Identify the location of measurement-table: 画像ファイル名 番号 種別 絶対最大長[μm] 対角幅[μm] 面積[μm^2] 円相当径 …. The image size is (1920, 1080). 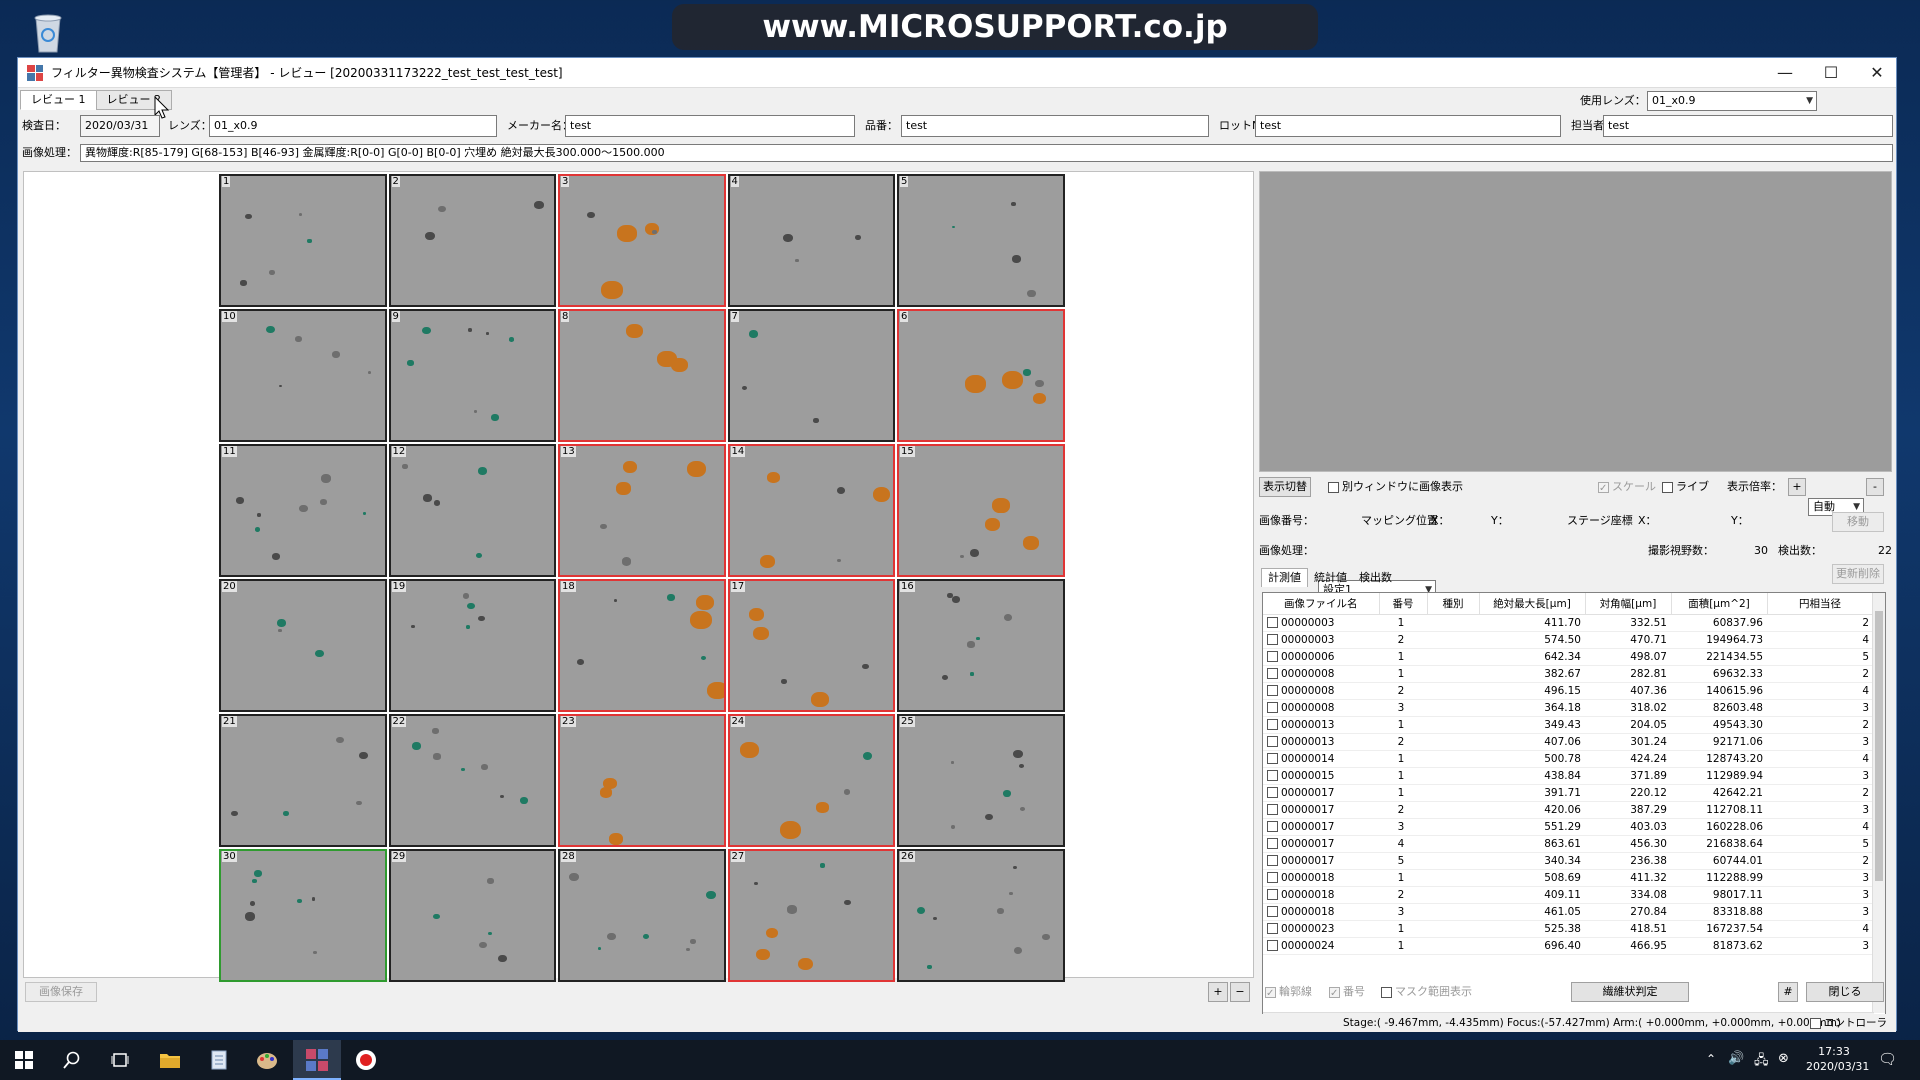
(1574, 810).